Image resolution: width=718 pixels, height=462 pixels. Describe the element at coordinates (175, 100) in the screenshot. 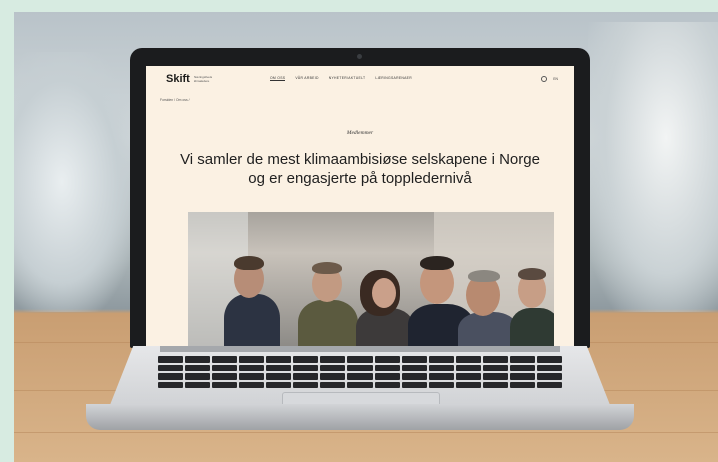

I see `breadcrumb: Forsiden / Om oss /` at that location.